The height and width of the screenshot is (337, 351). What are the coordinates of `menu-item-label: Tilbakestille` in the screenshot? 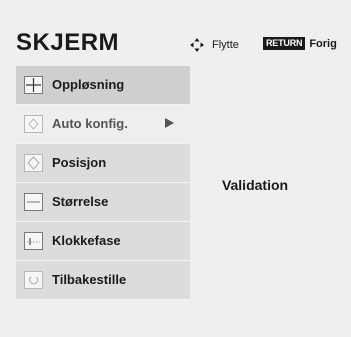 It's located at (89, 279).